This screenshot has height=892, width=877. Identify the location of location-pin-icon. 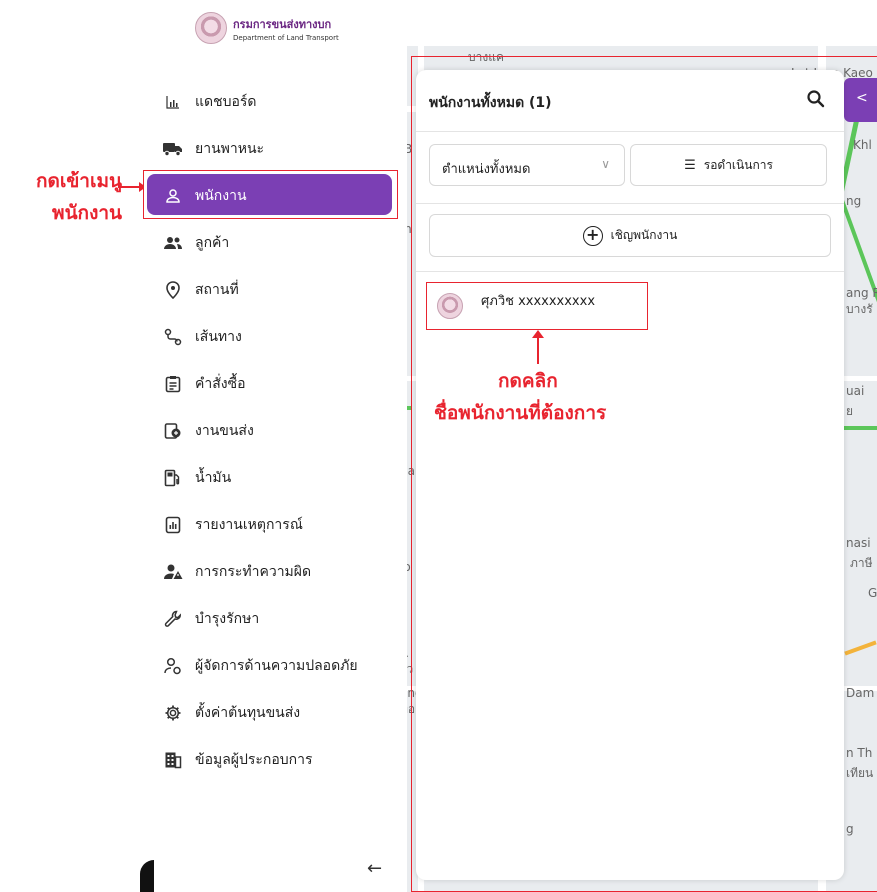
(173, 290).